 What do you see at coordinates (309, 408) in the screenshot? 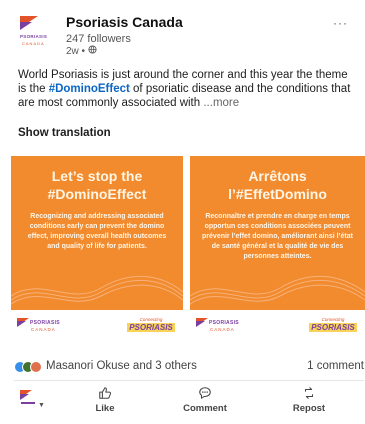
I see `repost-label: Repost` at bounding box center [309, 408].